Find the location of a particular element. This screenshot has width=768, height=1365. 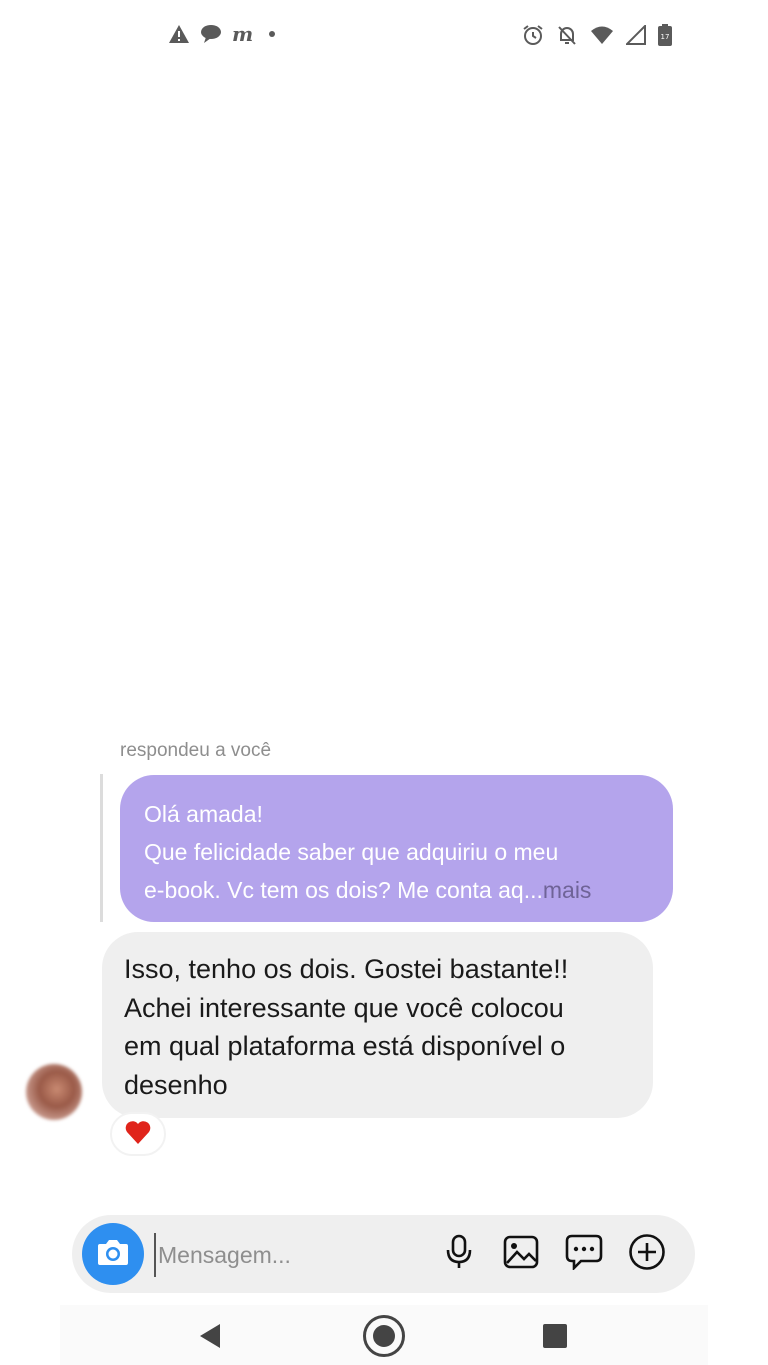

reaction-badge is located at coordinates (138, 1134).